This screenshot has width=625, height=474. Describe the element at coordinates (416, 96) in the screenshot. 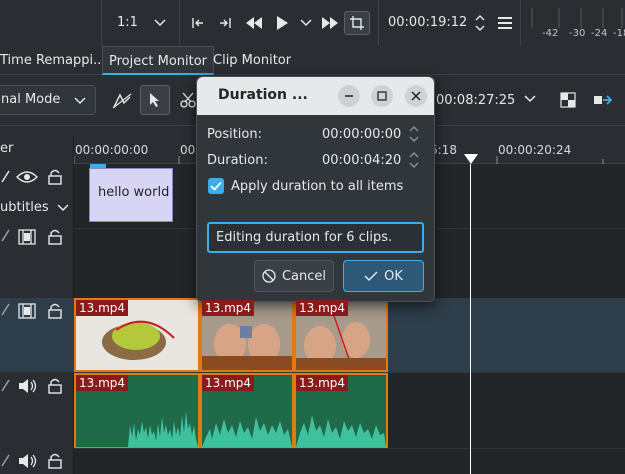

I see `close-button` at that location.